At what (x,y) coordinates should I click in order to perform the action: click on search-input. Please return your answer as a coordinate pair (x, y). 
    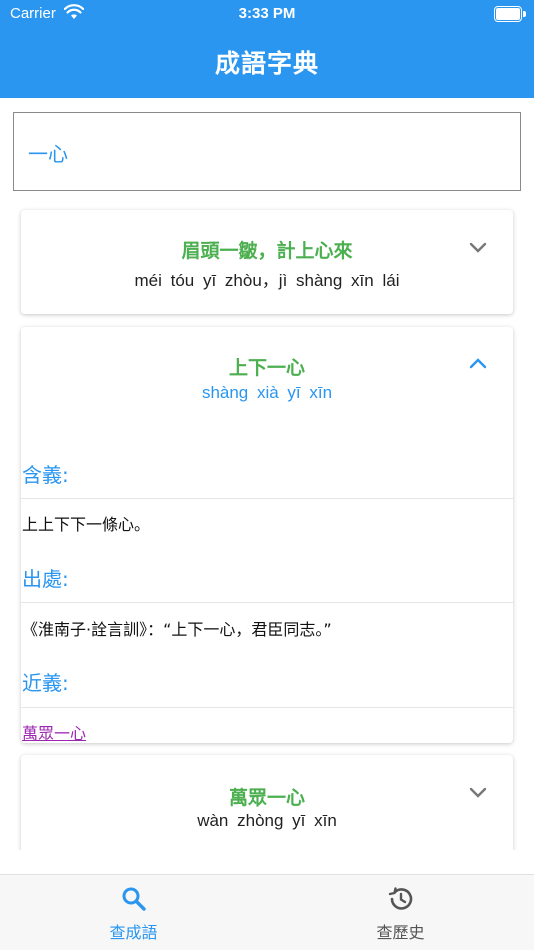
    Looking at the image, I should click on (258, 152).